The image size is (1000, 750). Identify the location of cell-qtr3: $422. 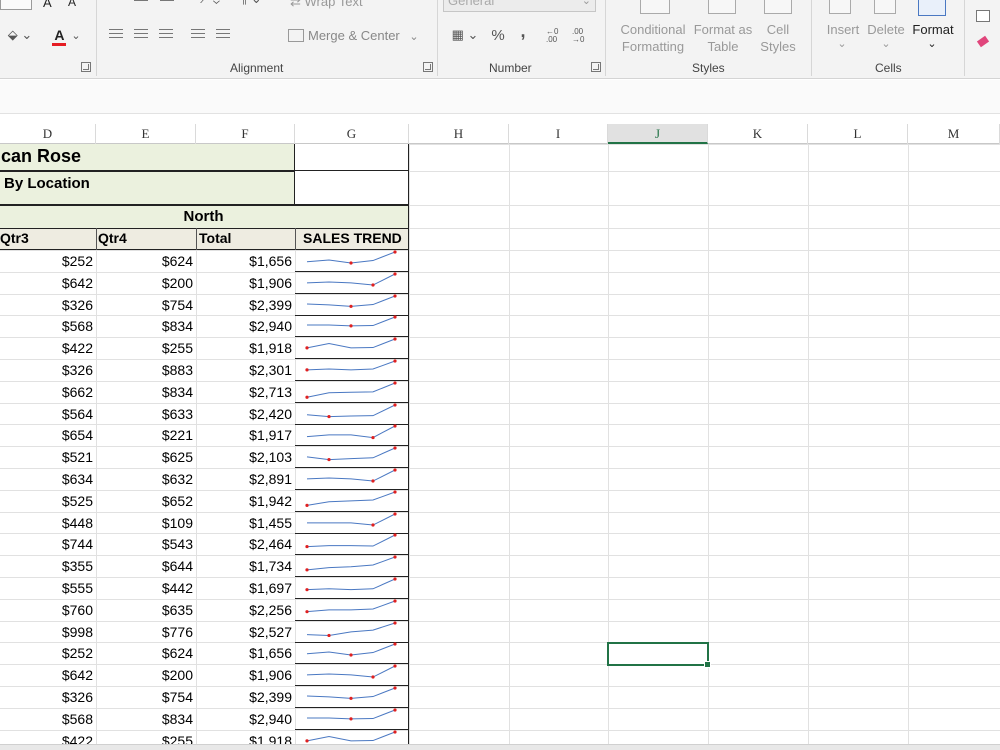
(48, 348).